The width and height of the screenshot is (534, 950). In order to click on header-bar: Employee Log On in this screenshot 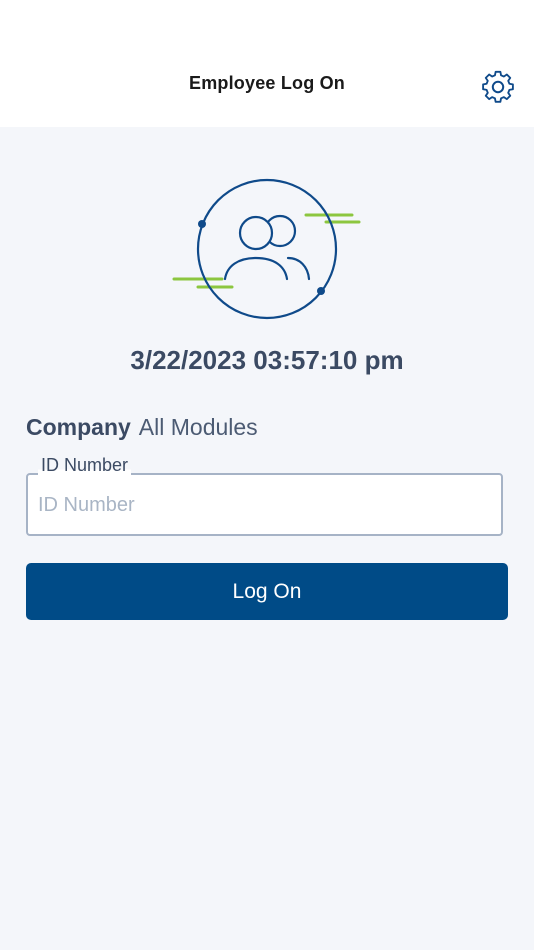, I will do `click(267, 63)`.